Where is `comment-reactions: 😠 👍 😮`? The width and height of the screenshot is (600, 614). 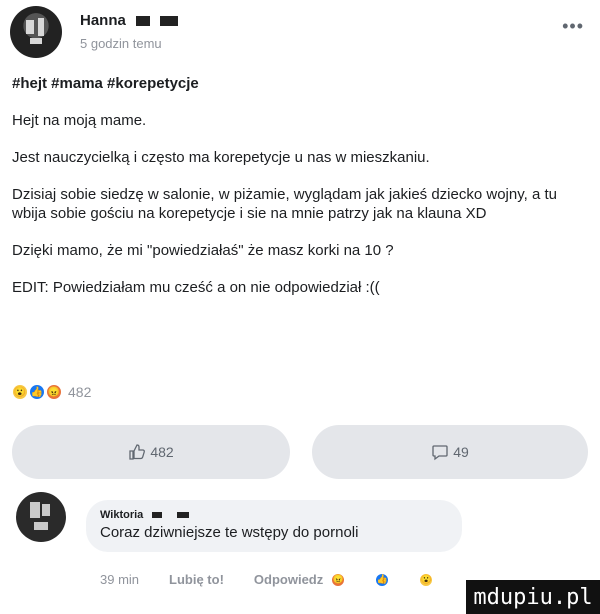
comment-reactions: 😠 👍 😮 is located at coordinates (397, 579).